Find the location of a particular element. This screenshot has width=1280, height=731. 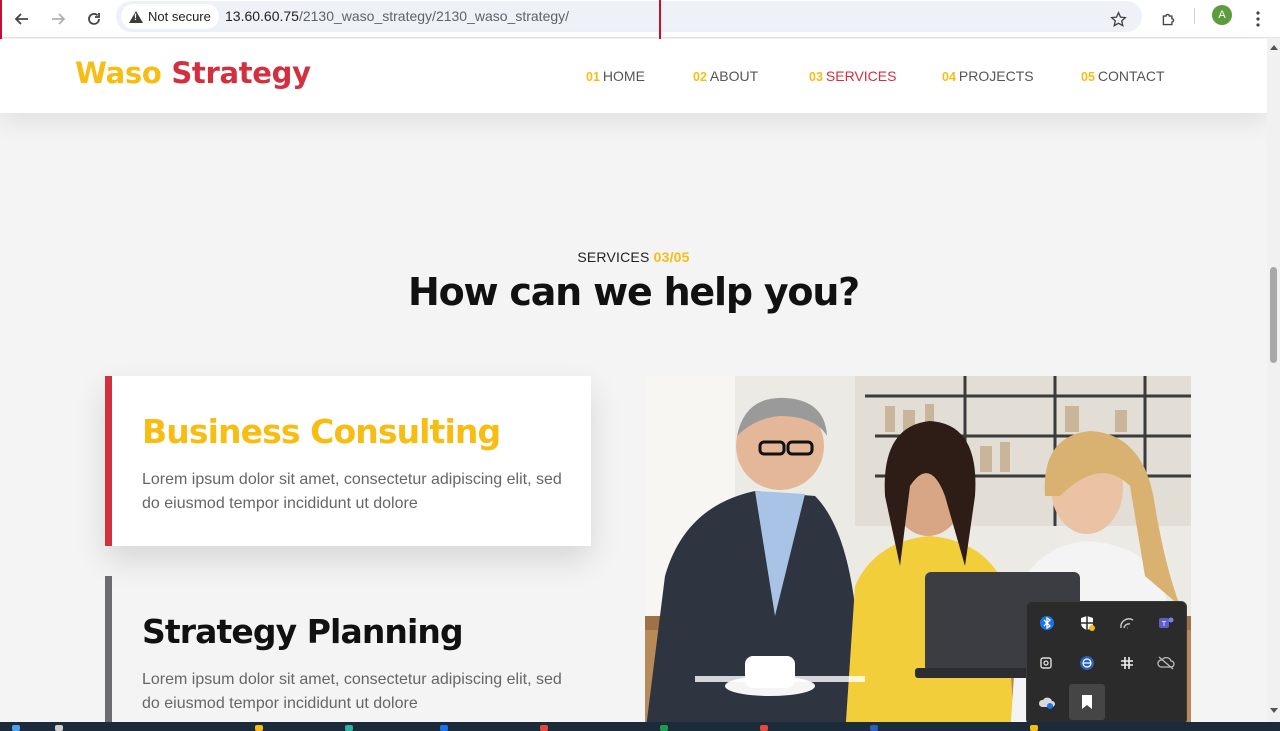

nav-item-home: 01 HOME is located at coordinates (615, 76).